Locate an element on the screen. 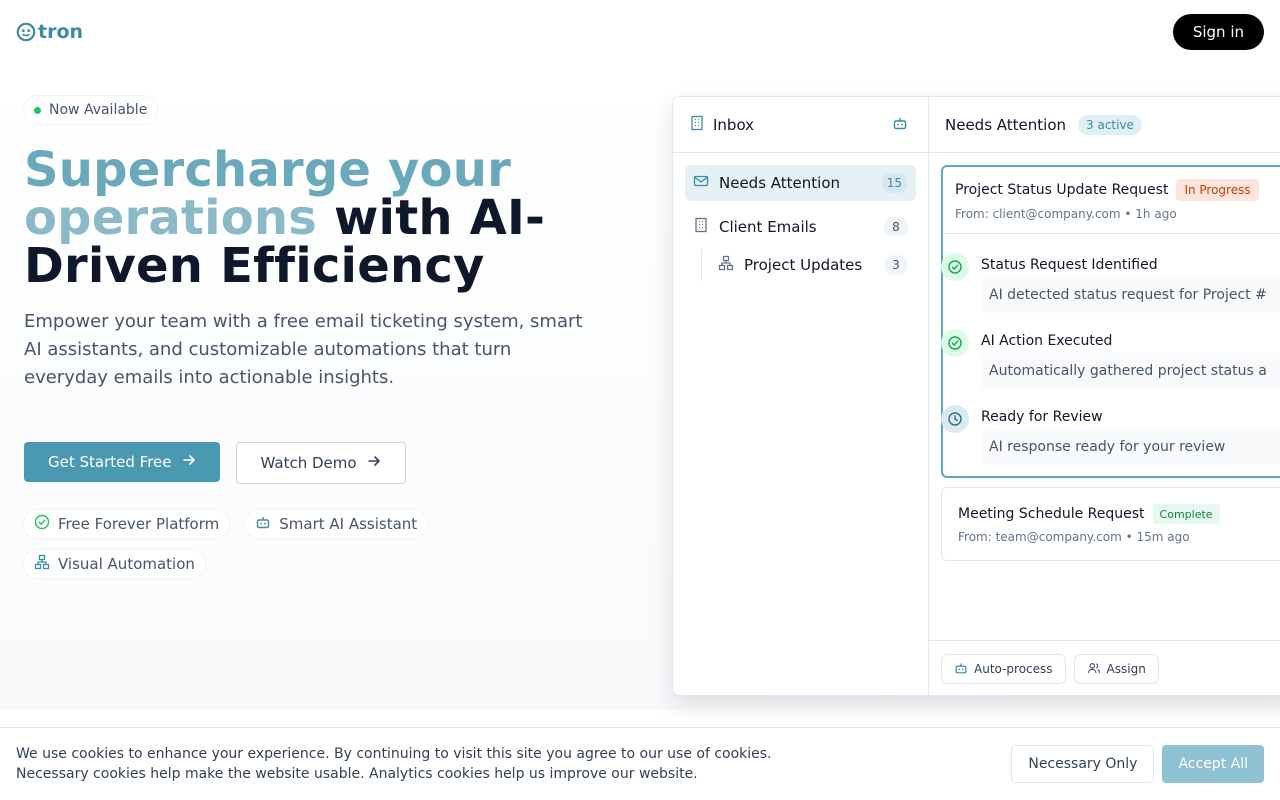 This screenshot has width=1280, height=800. site-header: tron Sign in is located at coordinates (640, 32).